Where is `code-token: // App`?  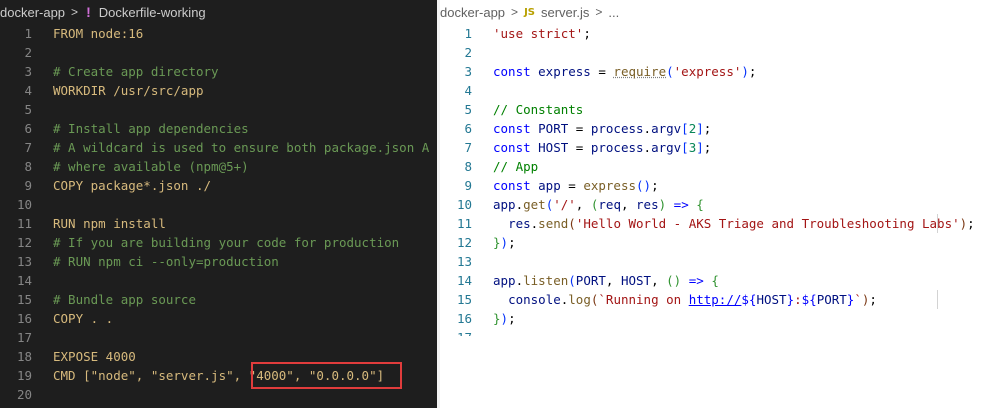
code-token: // App is located at coordinates (516, 166).